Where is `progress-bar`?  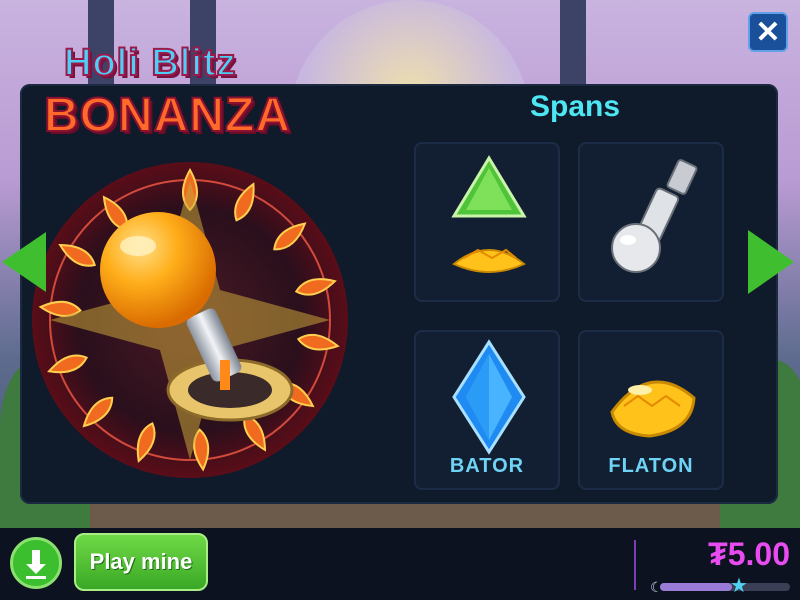 progress-bar is located at coordinates (725, 587).